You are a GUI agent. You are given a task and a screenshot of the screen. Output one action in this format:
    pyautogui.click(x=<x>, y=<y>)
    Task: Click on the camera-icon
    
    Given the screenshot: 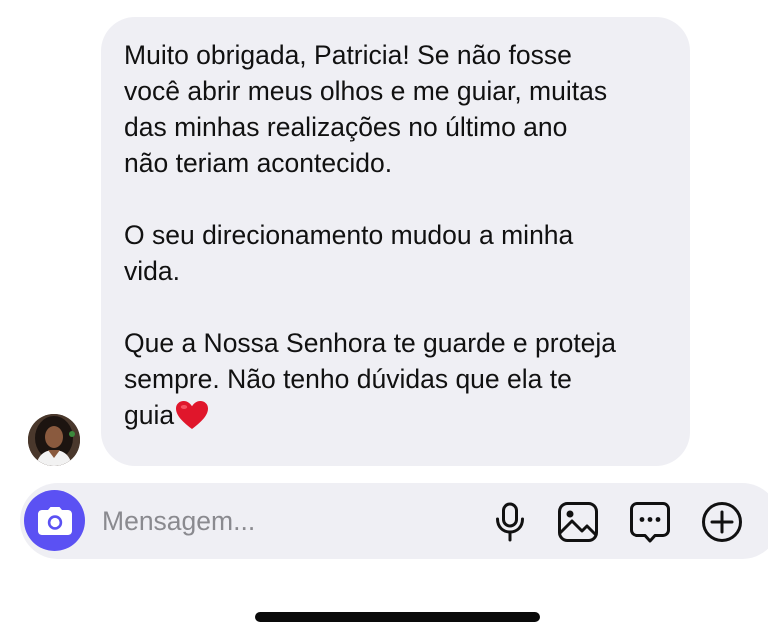 What is the action you would take?
    pyautogui.click(x=54, y=520)
    